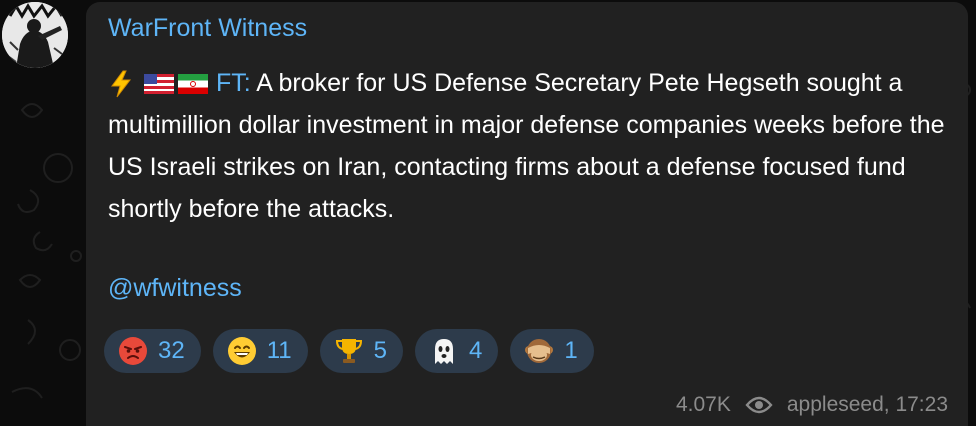  Describe the element at coordinates (133, 351) in the screenshot. I see `angry-face-icon` at that location.